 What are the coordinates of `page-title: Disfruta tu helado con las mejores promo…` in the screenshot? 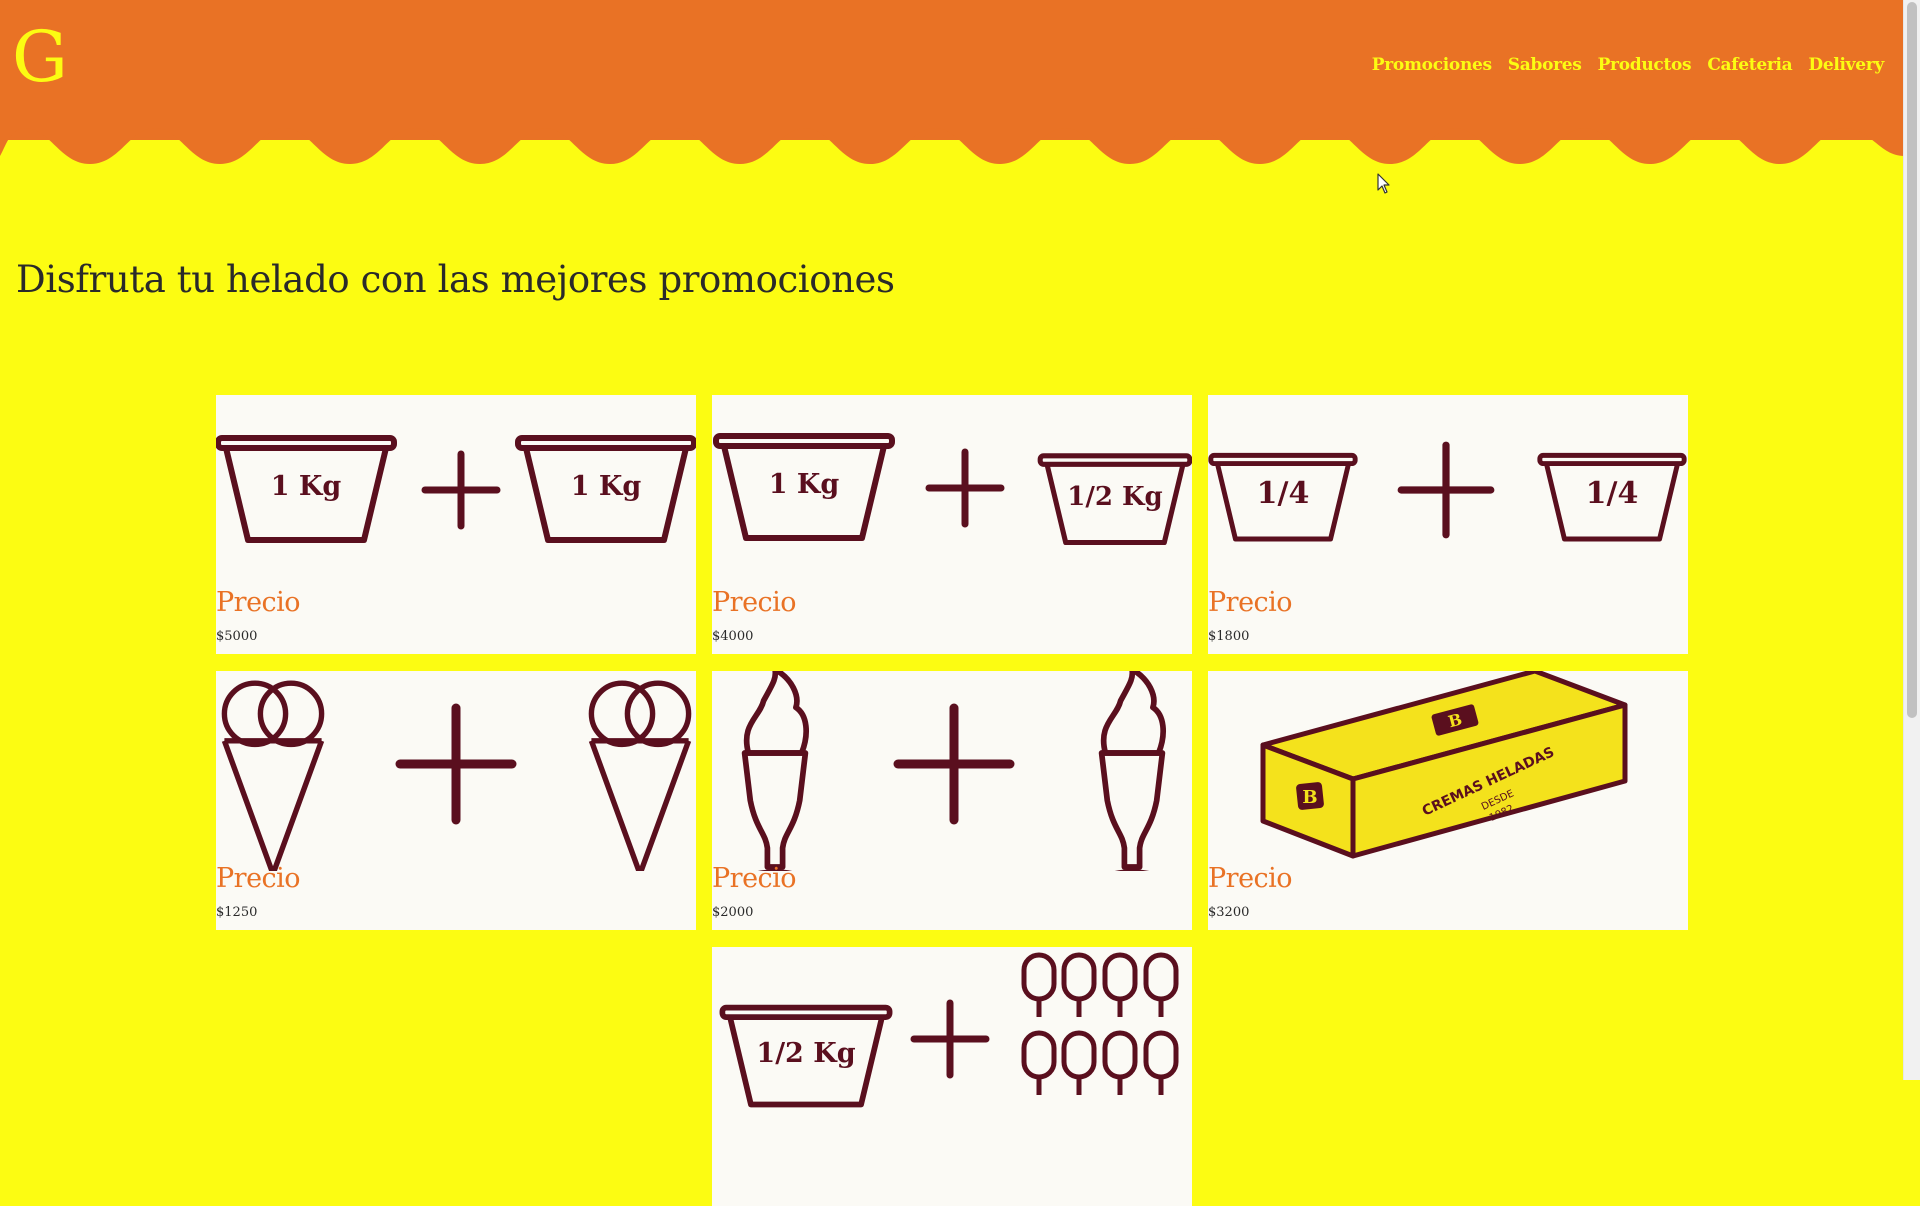 It's located at (455, 279).